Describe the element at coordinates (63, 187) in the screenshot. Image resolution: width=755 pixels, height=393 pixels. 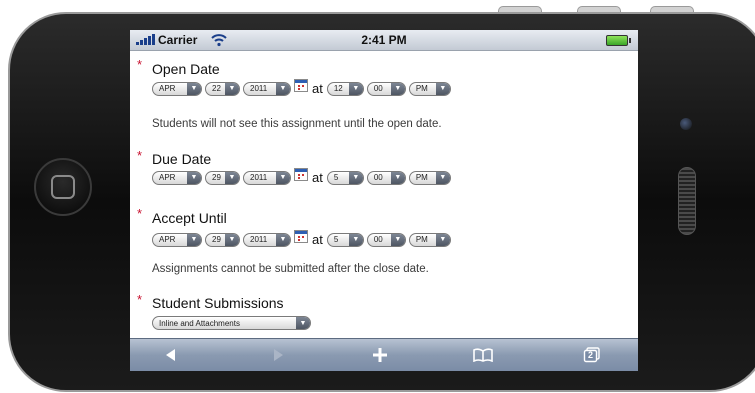
I see `home-button` at that location.